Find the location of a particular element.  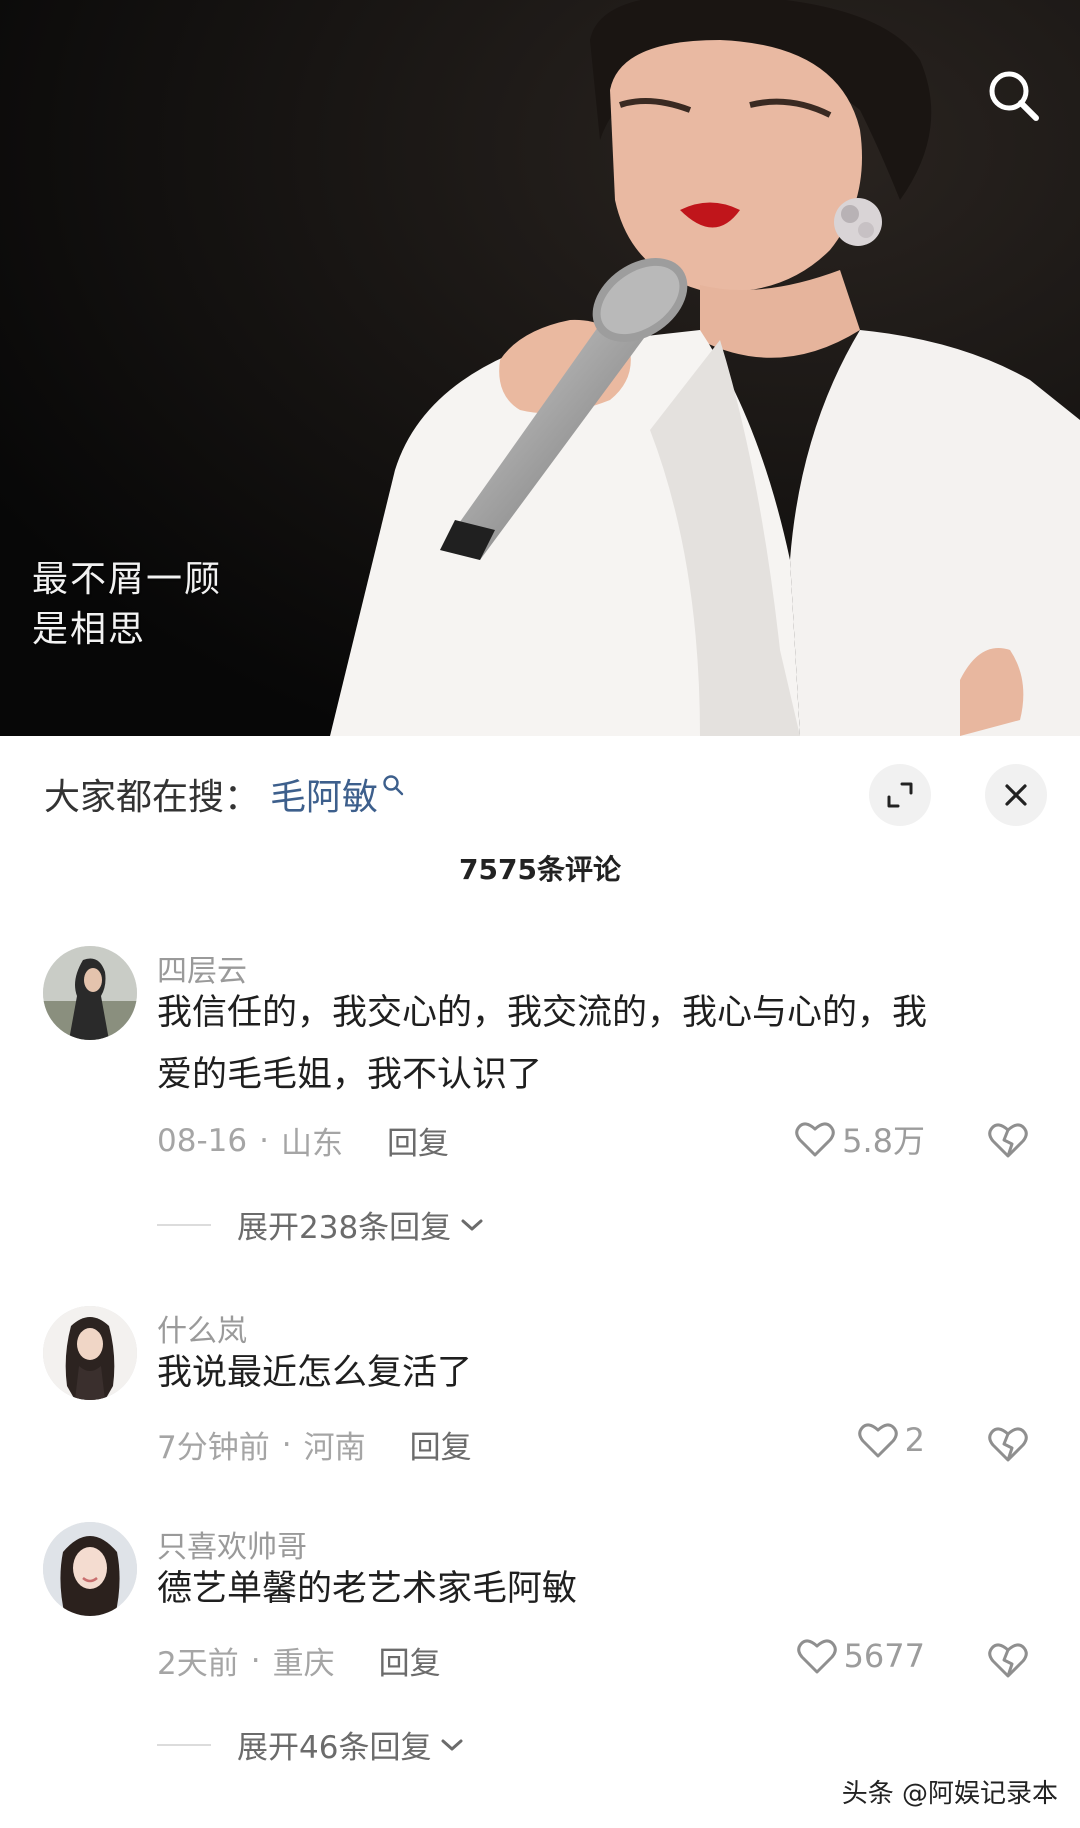

comment-meta: 2天前 · 重庆 回复 is located at coordinates (299, 1660).